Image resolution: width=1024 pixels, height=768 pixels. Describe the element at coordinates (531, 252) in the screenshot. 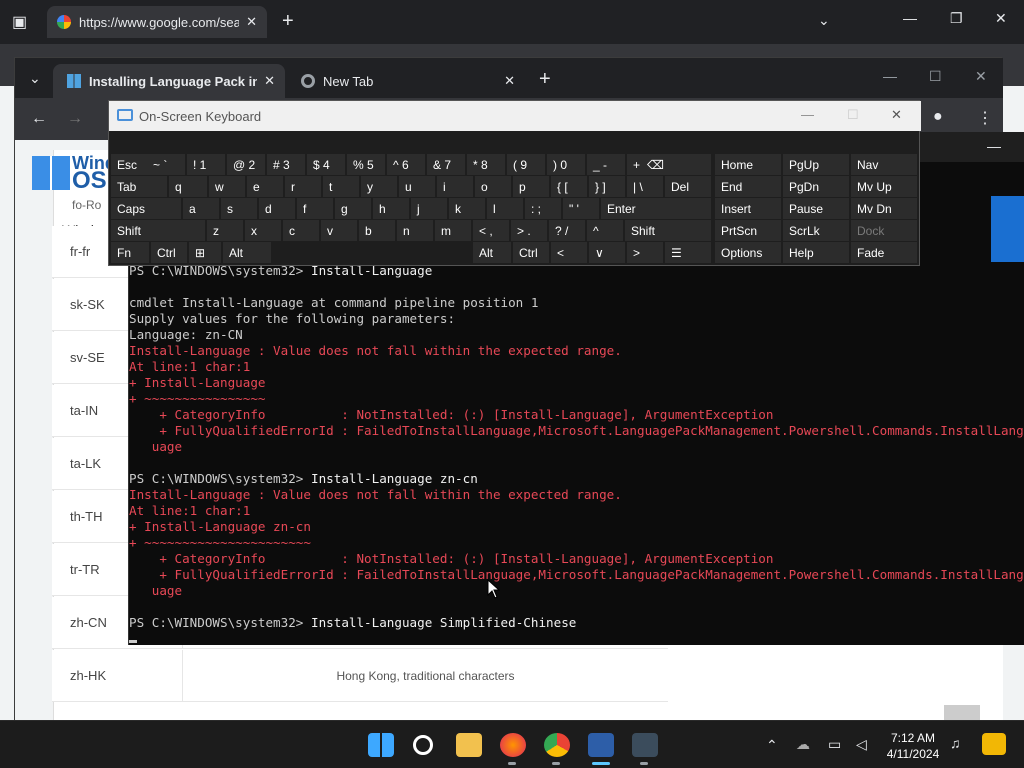

I see `osk-key: Ctrl` at that location.